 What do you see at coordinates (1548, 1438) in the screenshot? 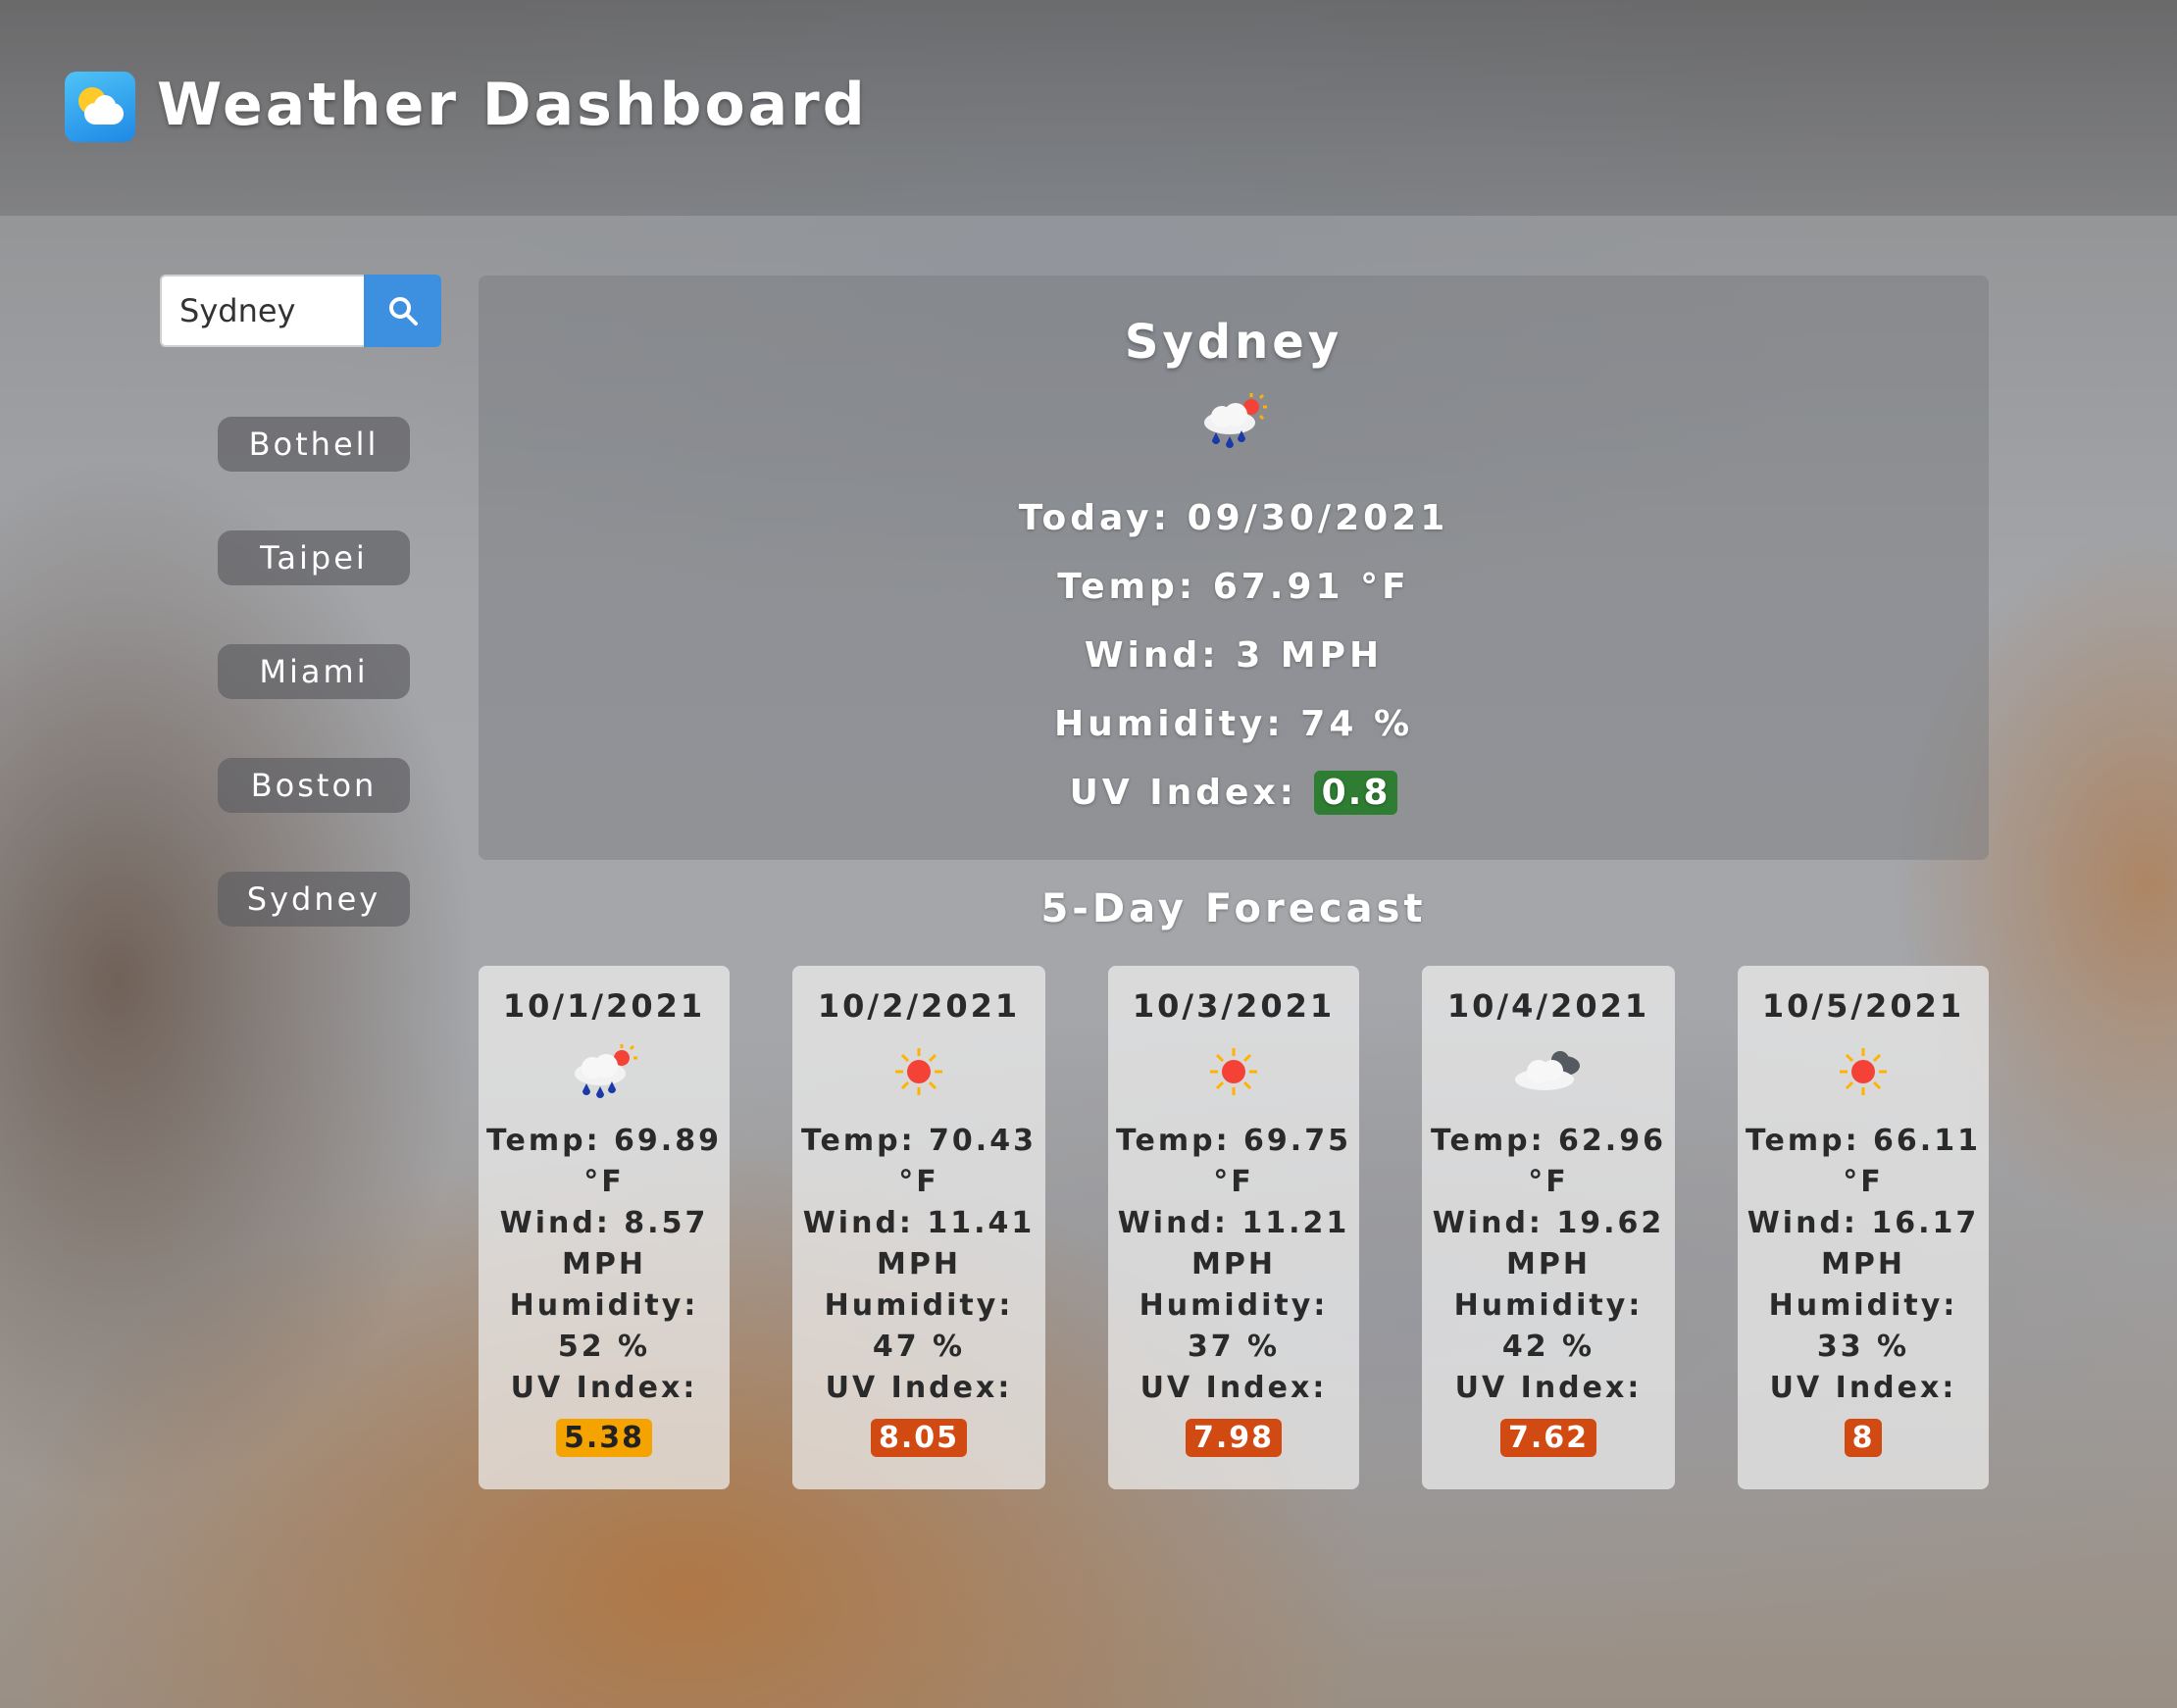
I see `uv-index-badge: 7.62` at bounding box center [1548, 1438].